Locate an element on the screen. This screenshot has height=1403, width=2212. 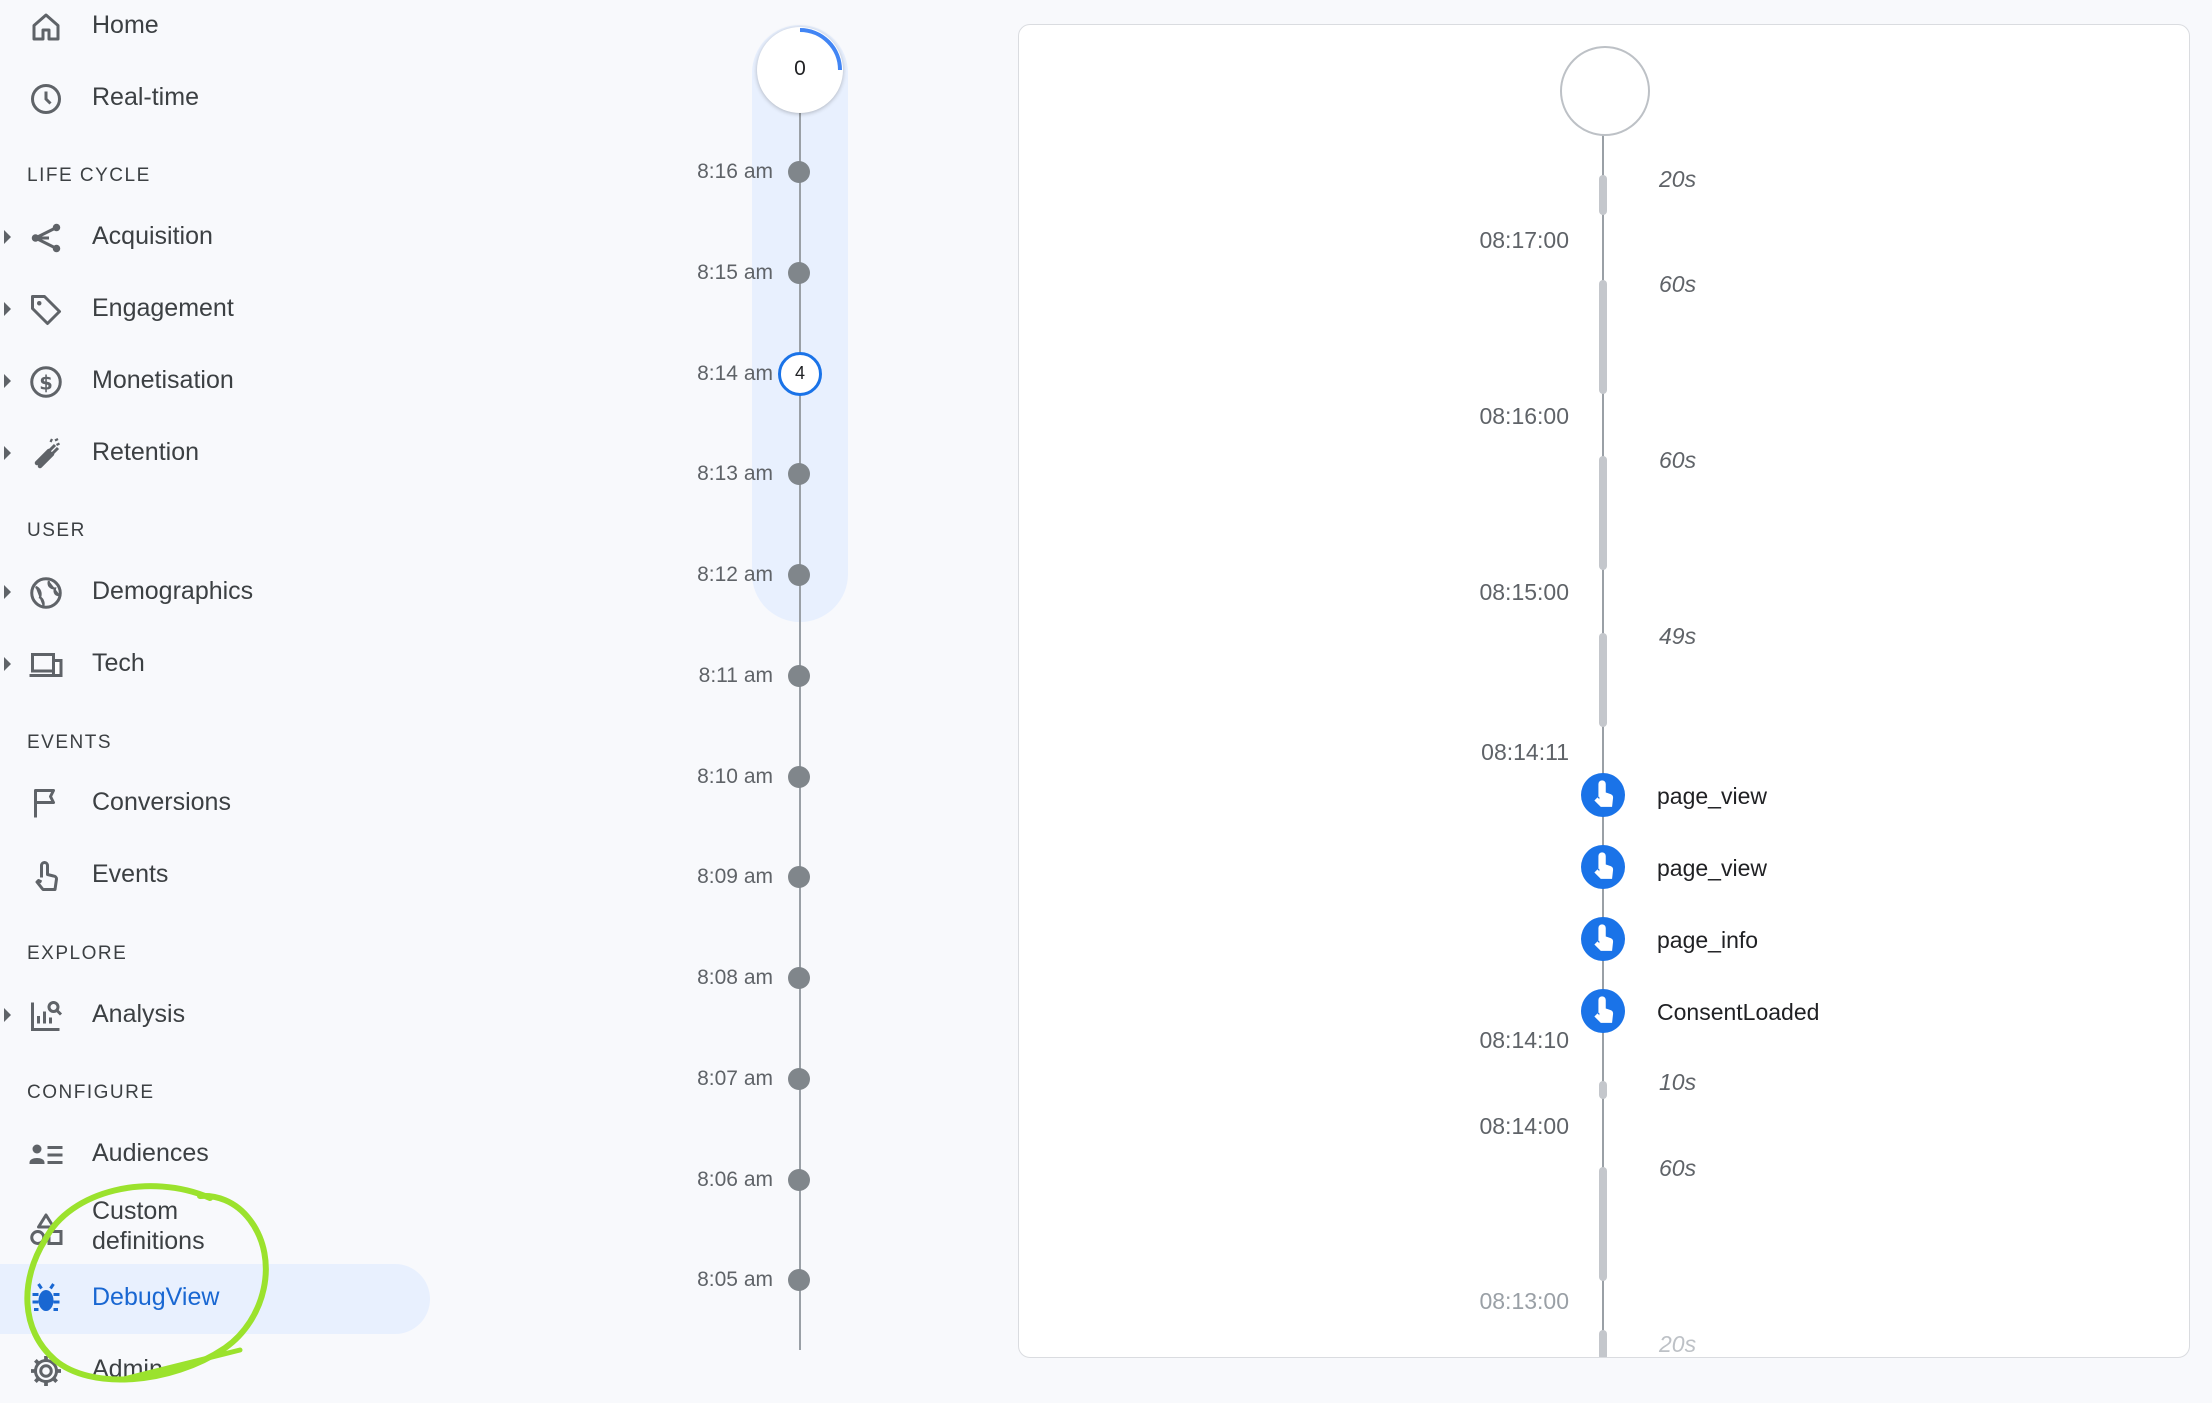
selected-minute-circle: 4 is located at coordinates (800, 374).